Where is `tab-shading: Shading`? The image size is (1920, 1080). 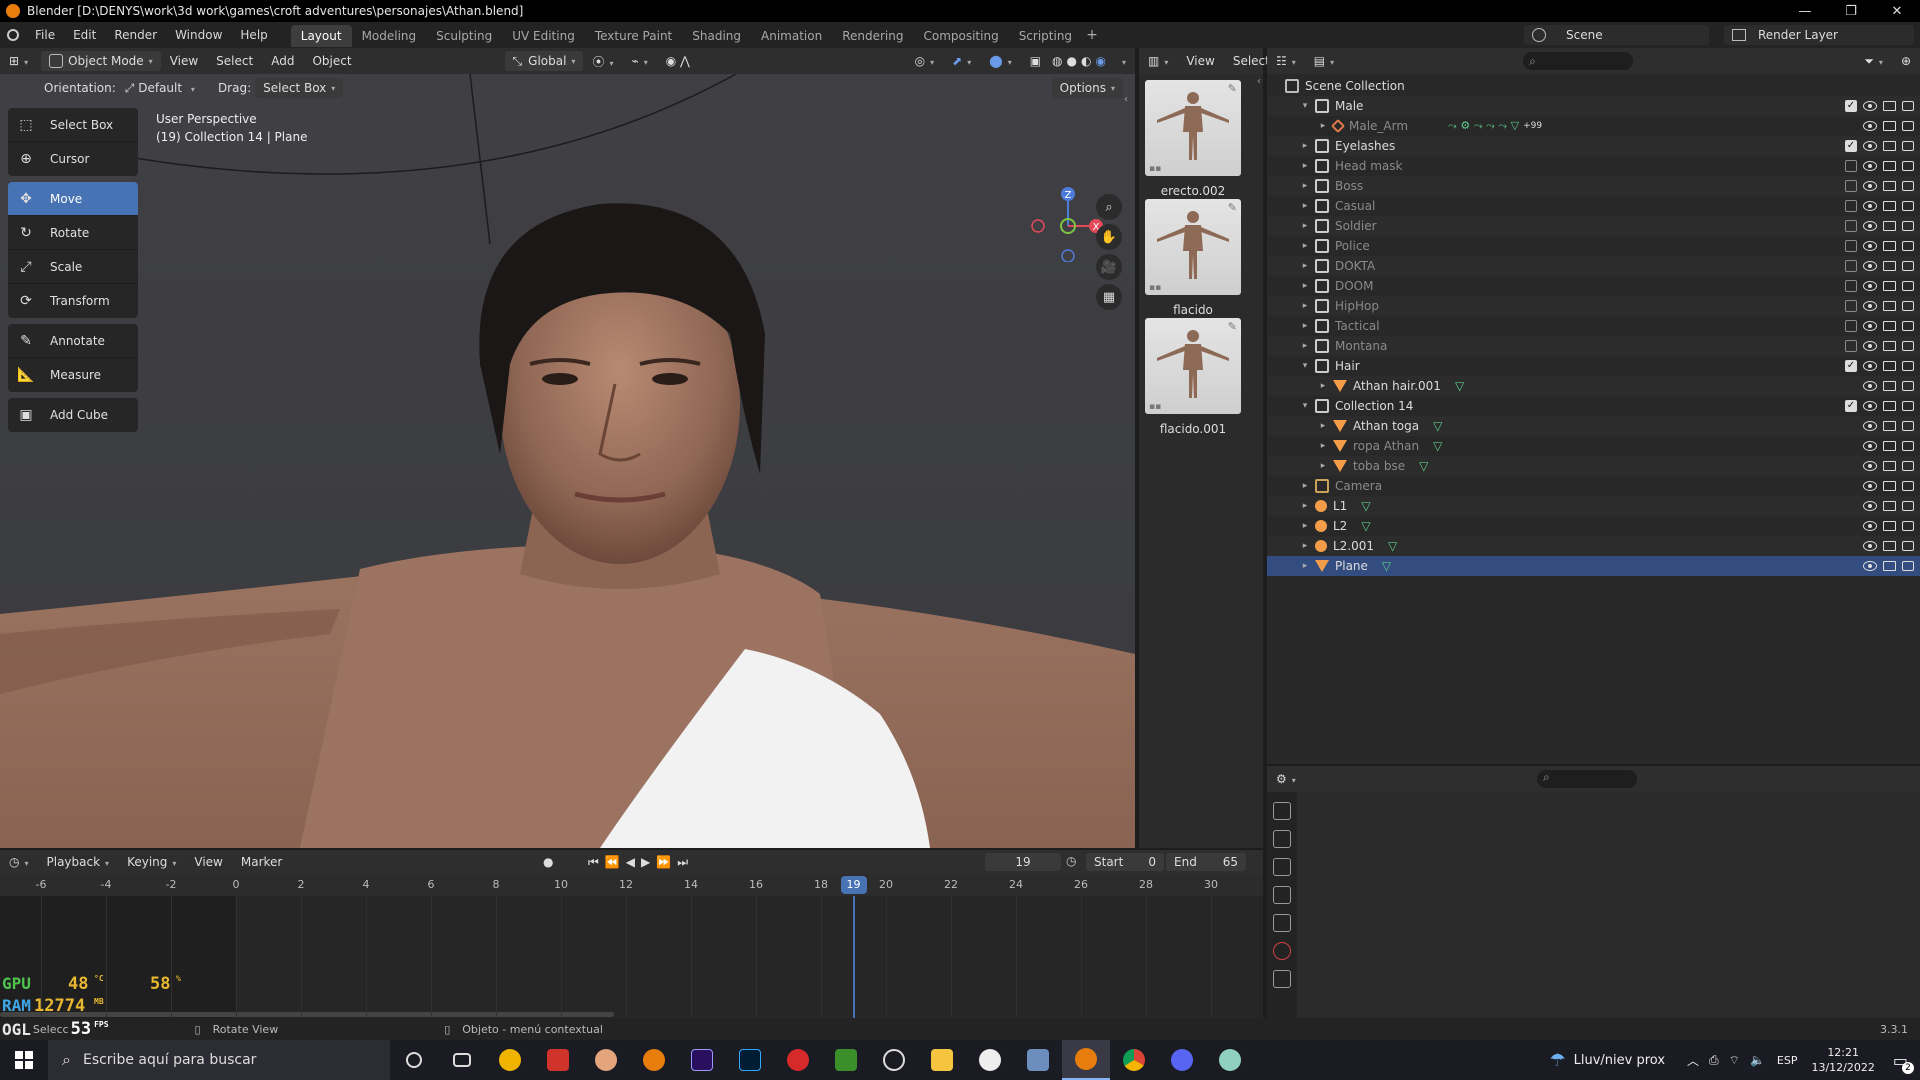
tab-shading: Shading is located at coordinates (716, 36).